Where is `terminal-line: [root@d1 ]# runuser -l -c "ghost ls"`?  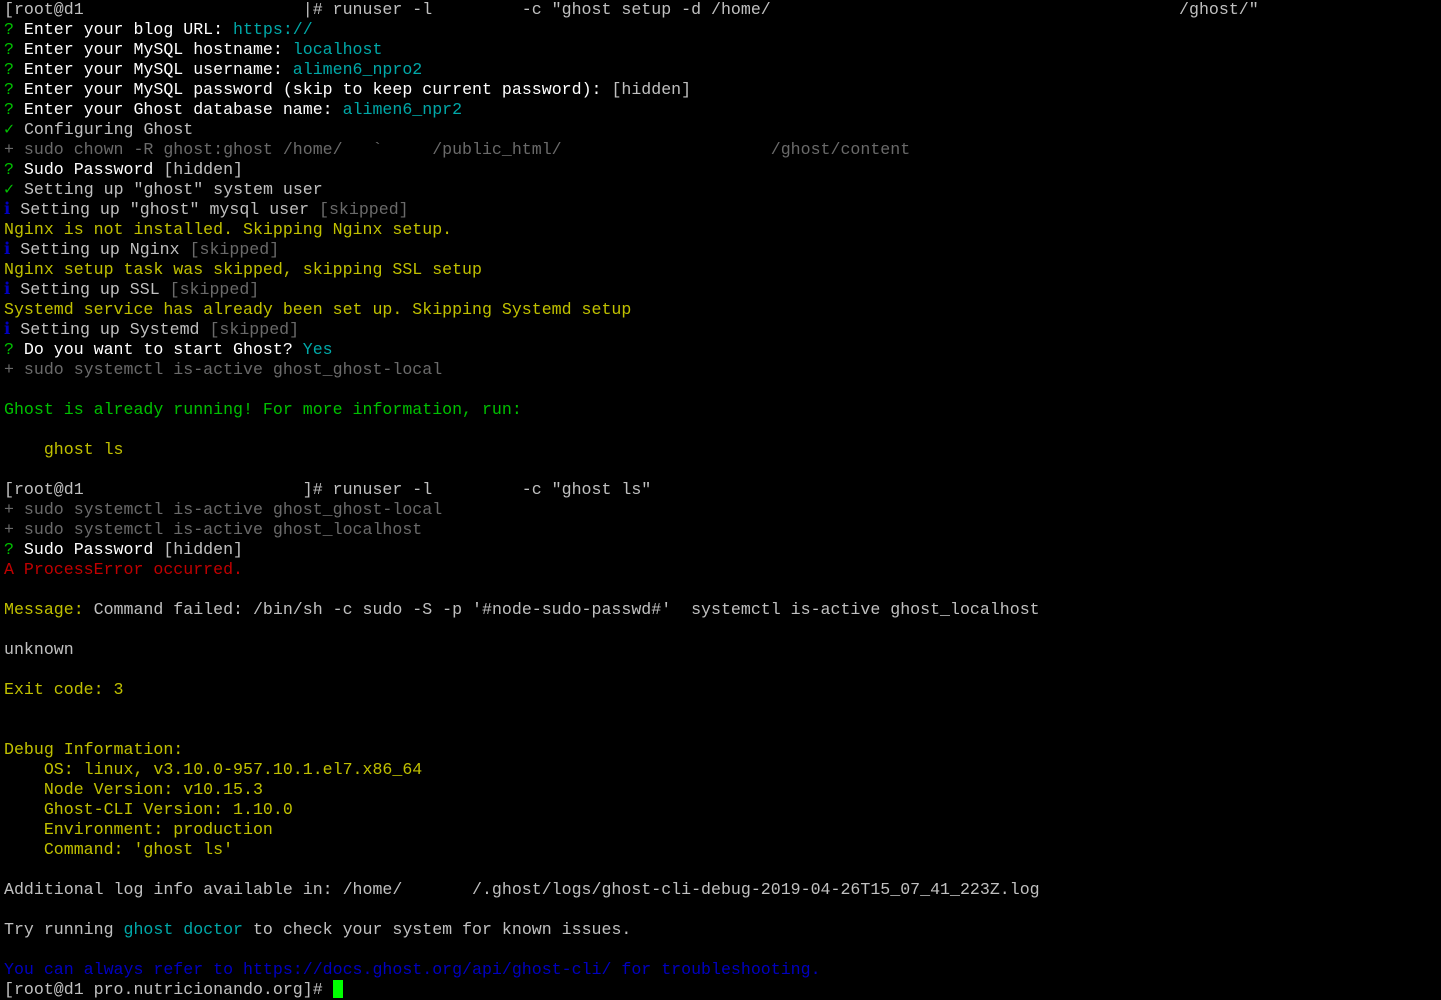 terminal-line: [root@d1 ]# runuser -l -c "ghost ls" is located at coordinates (722, 490).